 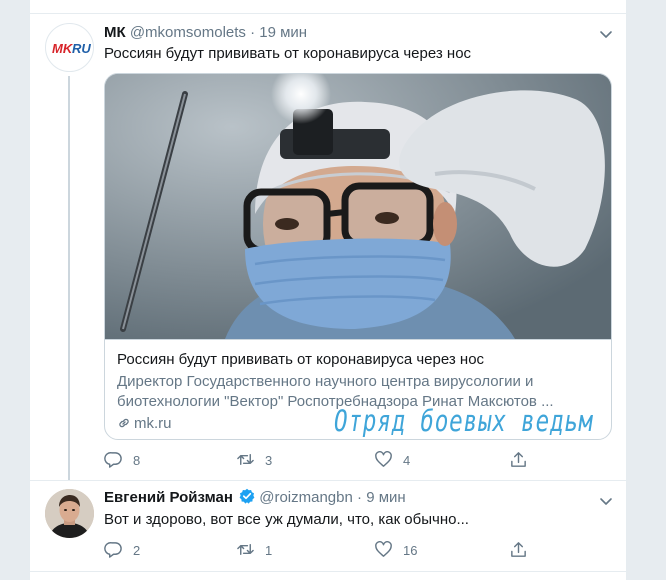 I want to click on tweet-actions: 2 1 16, so click(x=324, y=550).